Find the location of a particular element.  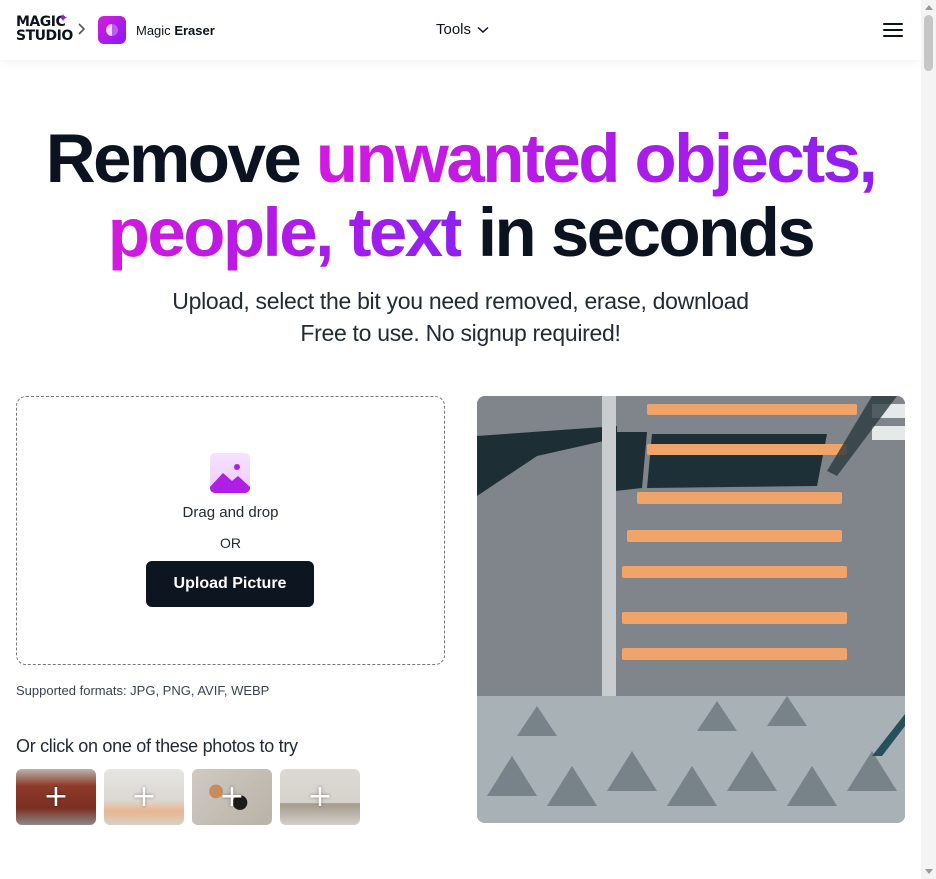

top-header: MAGIC STUDIO ✦ Magic Eraser Tools is located at coordinates (460, 30).